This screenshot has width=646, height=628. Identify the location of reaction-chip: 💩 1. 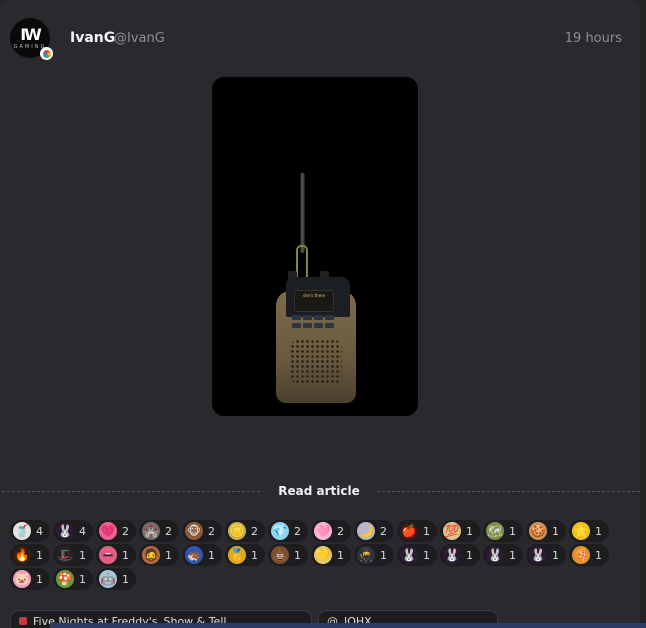
(288, 555).